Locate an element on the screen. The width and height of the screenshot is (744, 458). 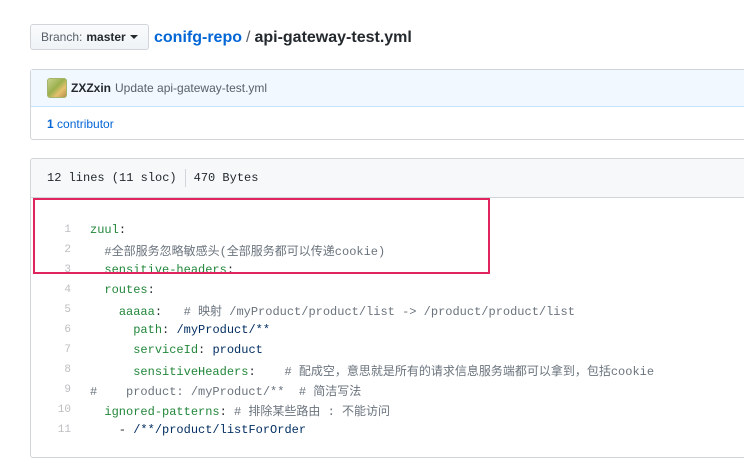
code-token: #全部服务忽略敏感头(全部服务都可以传递cookie) is located at coordinates (238, 251).